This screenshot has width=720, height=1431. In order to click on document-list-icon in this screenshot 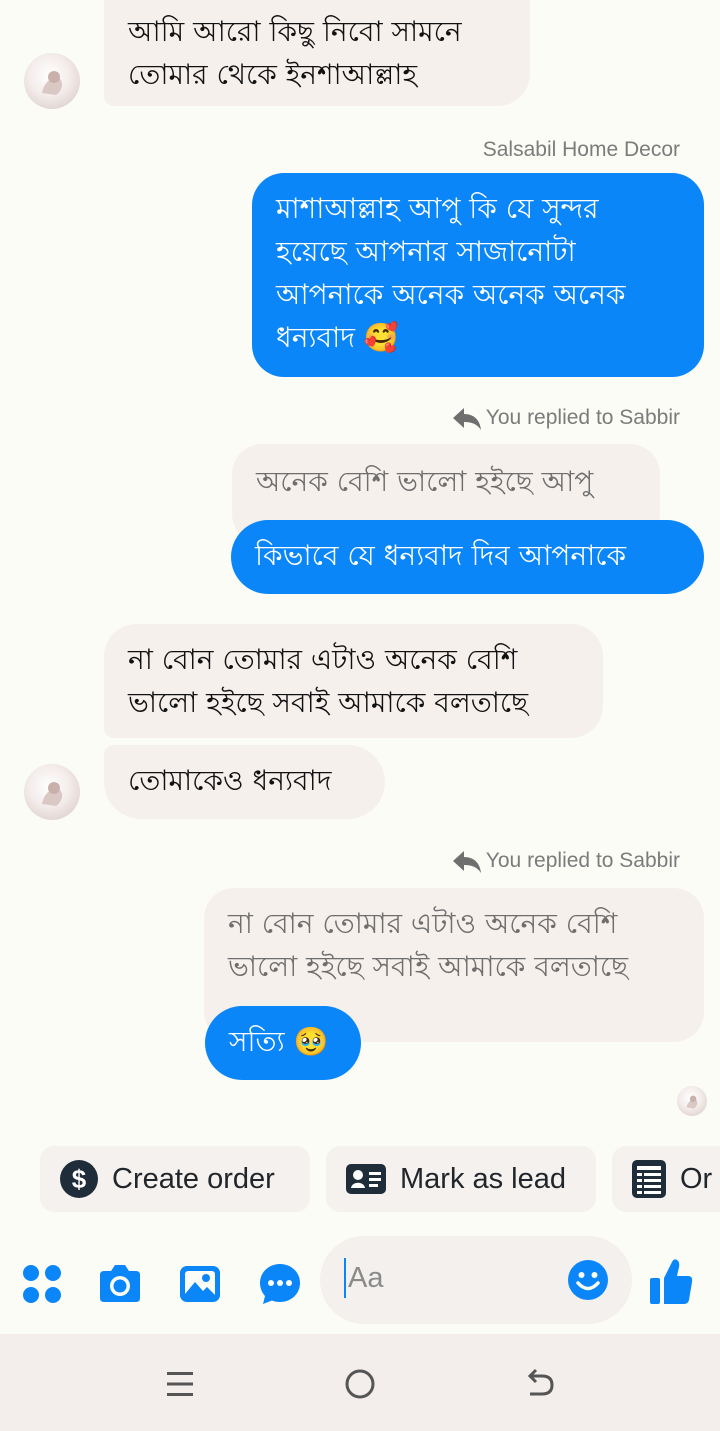, I will do `click(649, 1179)`.